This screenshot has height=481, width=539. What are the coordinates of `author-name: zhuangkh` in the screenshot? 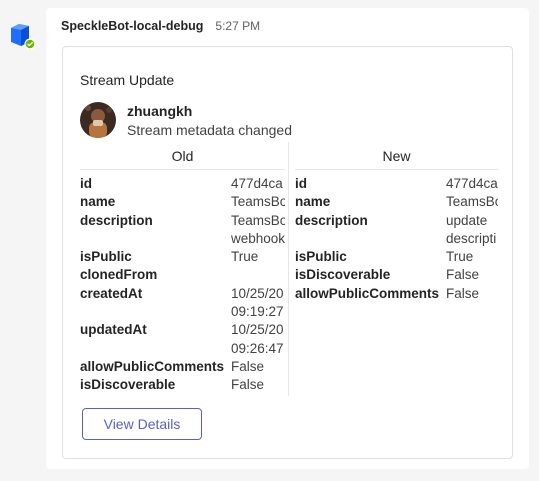 It's located at (160, 111).